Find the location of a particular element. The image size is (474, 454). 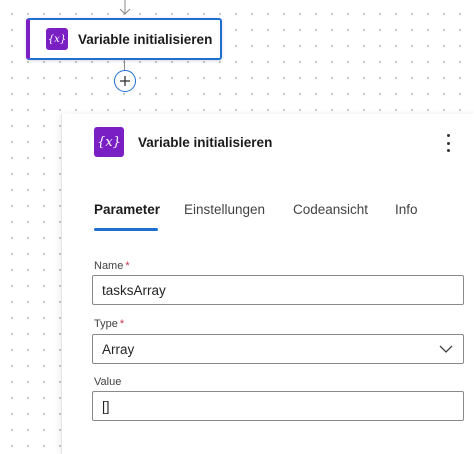

value-input-value: [] is located at coordinates (106, 406).